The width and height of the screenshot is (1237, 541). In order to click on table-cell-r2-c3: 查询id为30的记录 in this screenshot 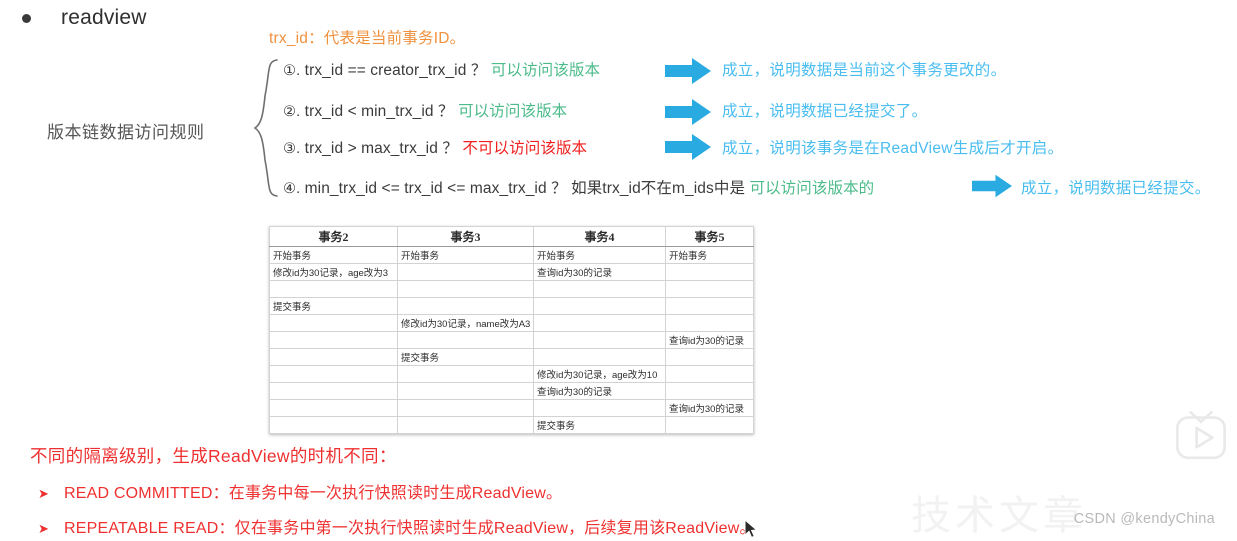, I will do `click(599, 272)`.